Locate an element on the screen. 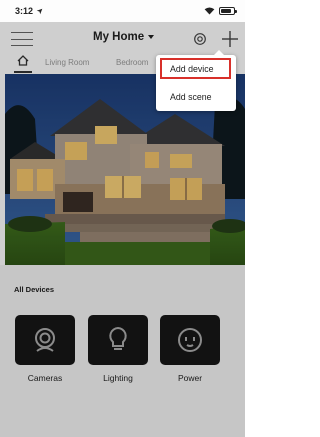 This screenshot has height=437, width=320. device-power: Power is located at coordinates (190, 349).